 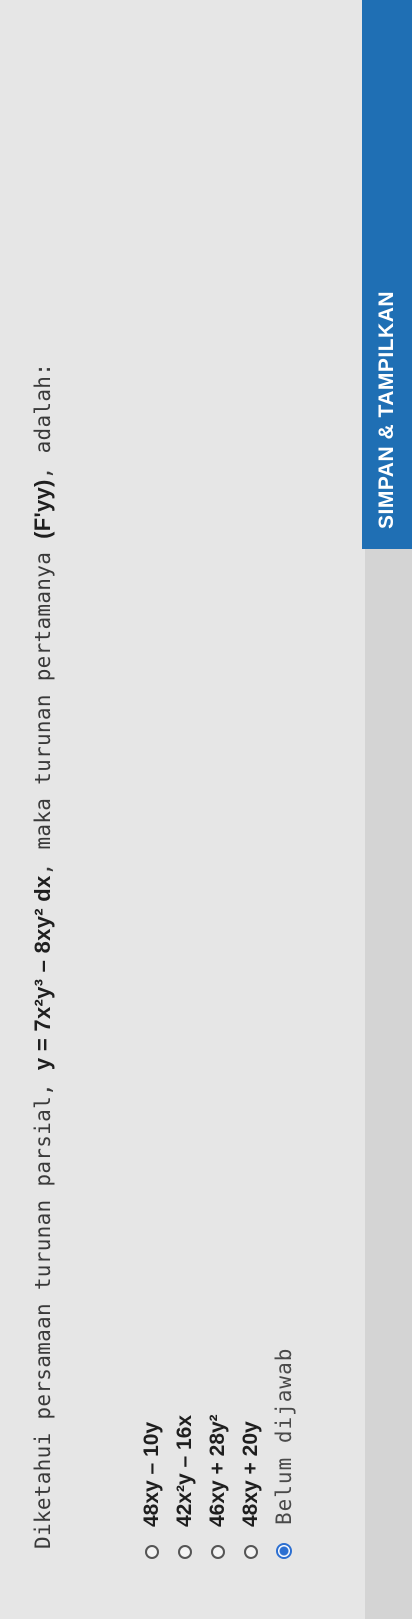 What do you see at coordinates (184, 1470) in the screenshot?
I see `answer-label: 42x²y – 16x` at bounding box center [184, 1470].